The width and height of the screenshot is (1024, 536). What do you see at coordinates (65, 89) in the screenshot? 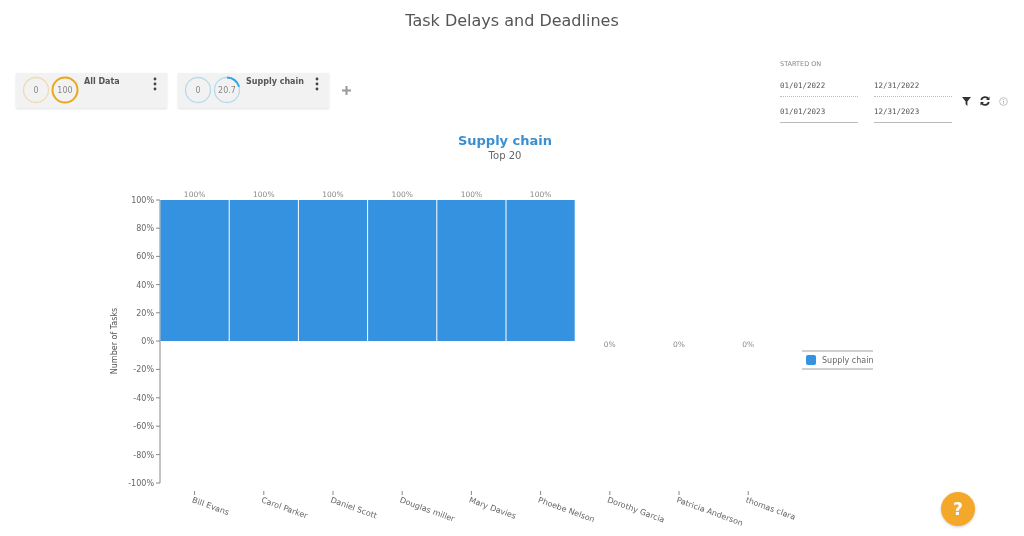
I see `progress-ring: 100` at bounding box center [65, 89].